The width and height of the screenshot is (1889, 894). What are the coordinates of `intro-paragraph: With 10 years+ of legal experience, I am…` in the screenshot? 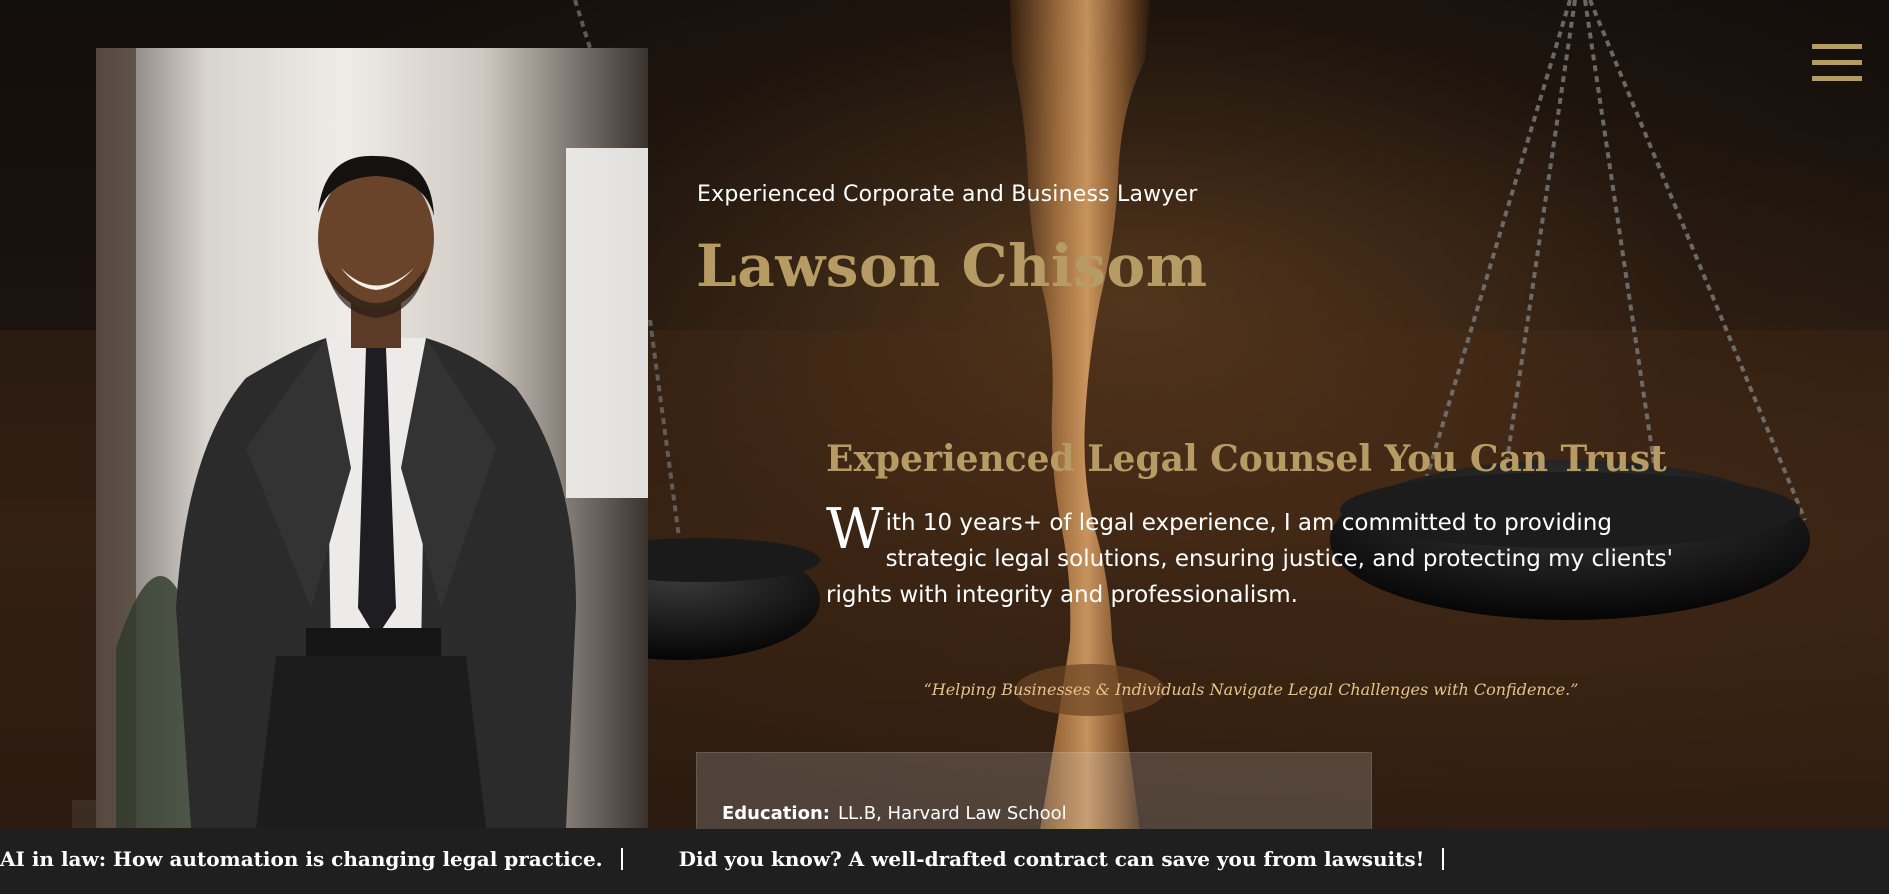 It's located at (1251, 555).